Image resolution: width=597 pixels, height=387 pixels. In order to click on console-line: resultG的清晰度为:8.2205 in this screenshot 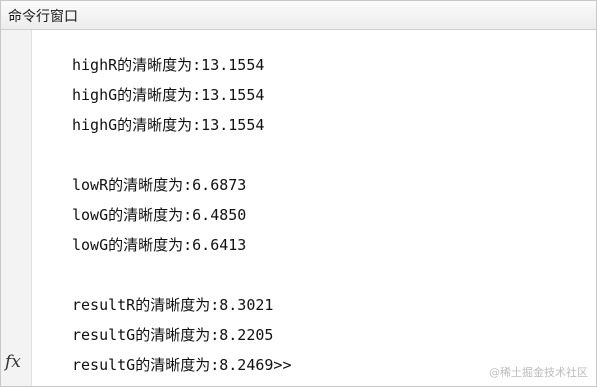, I will do `click(173, 335)`.